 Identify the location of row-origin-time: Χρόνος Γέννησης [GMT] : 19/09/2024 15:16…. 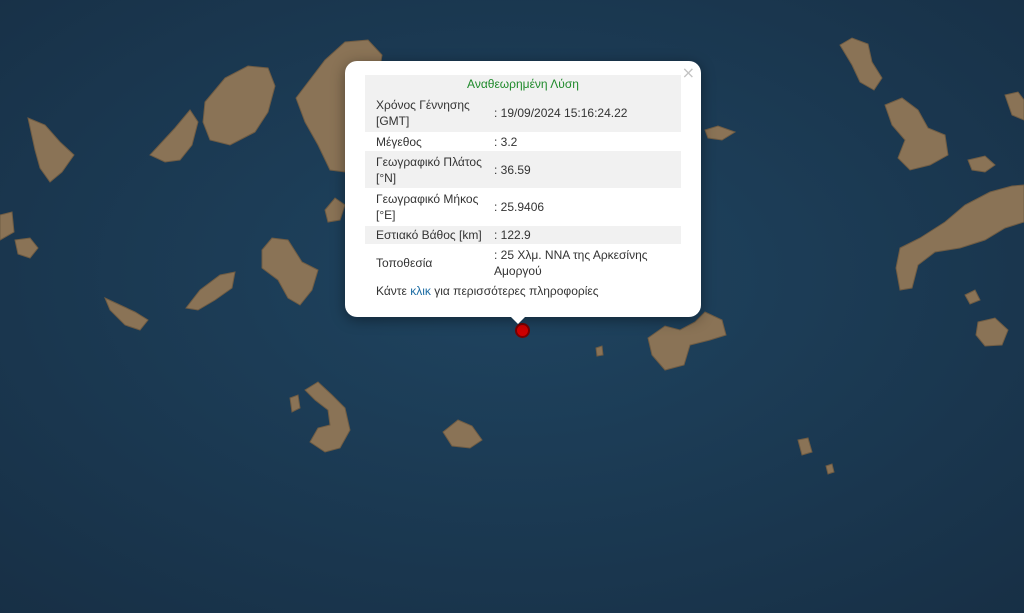
(523, 113).